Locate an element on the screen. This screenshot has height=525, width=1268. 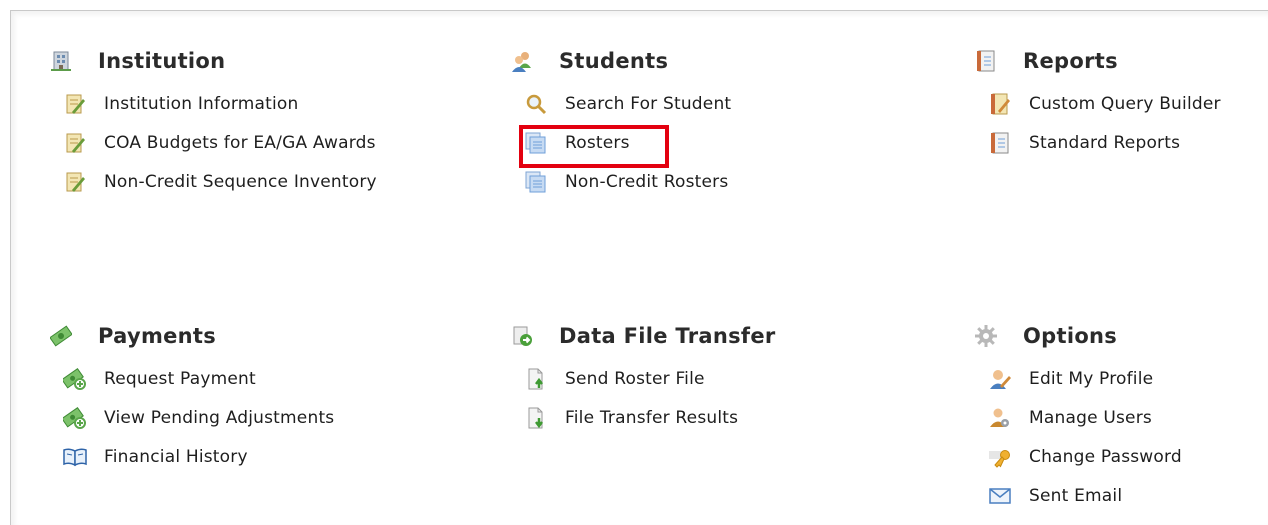
book-icon is located at coordinates (75, 457).